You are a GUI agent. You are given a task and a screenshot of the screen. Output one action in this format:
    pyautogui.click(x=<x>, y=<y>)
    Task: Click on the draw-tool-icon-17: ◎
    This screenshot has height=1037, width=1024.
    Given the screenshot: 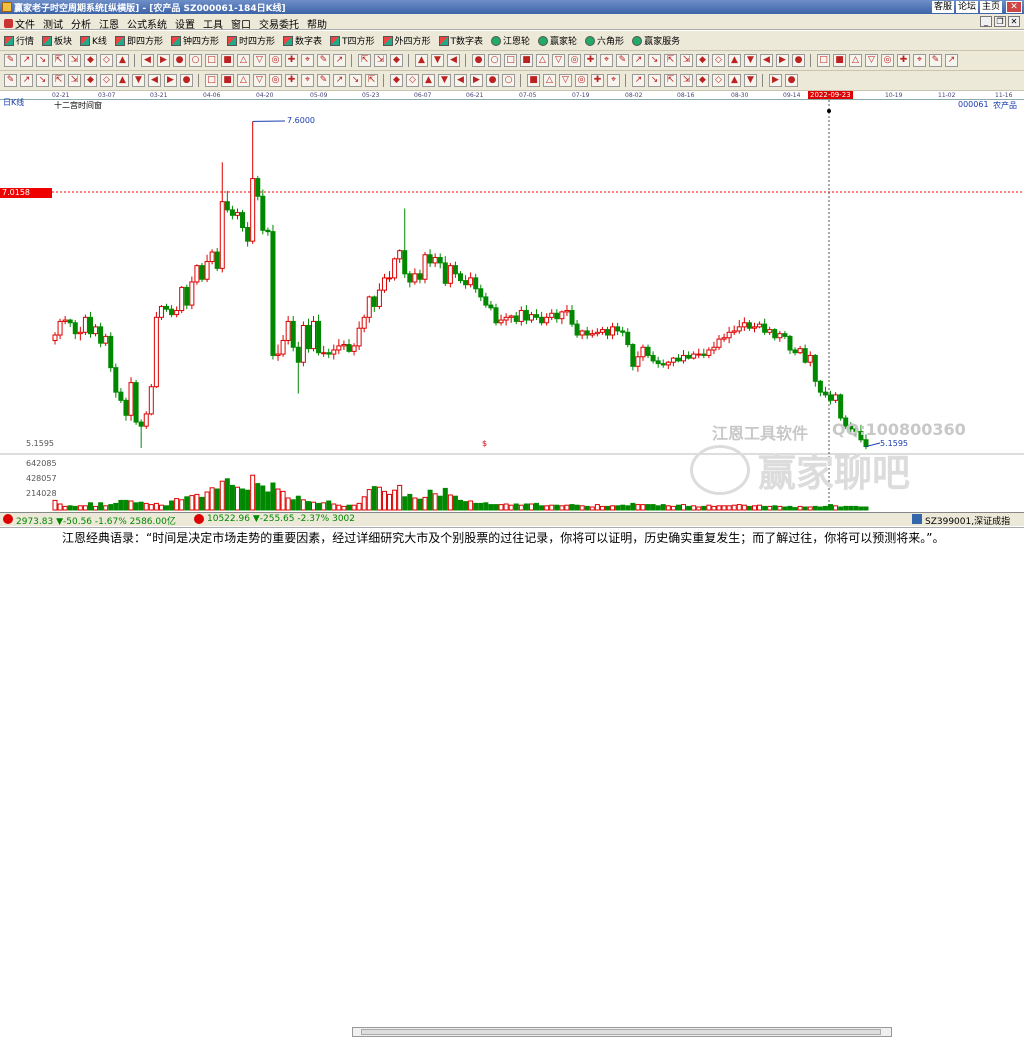 What is the action you would take?
    pyautogui.click(x=275, y=60)
    